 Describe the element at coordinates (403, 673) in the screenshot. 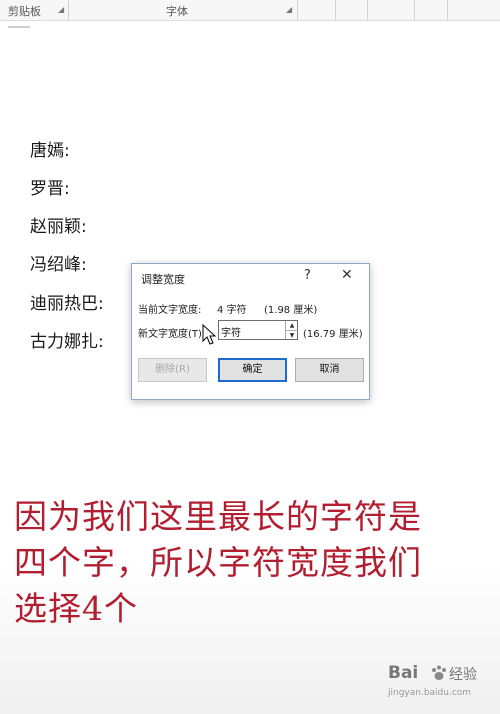

I see `watermark-logo: Bai` at that location.